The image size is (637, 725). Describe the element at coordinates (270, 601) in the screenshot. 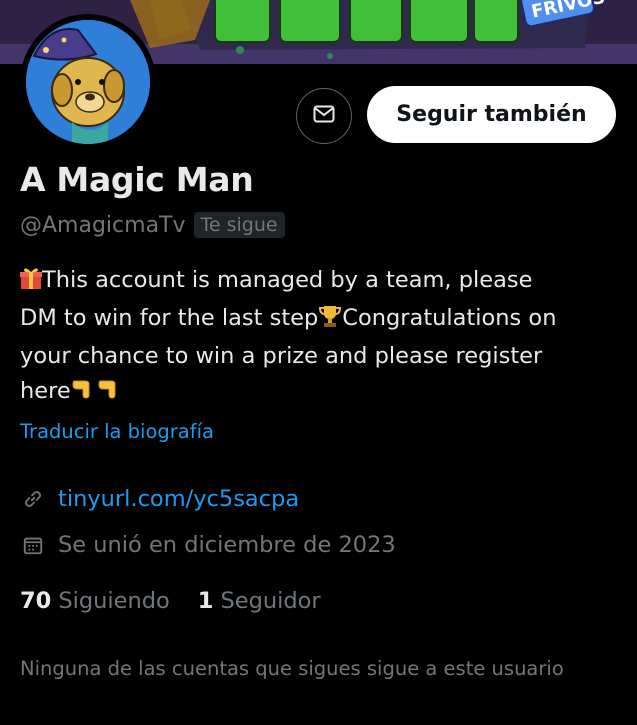

I see `followers-label: Seguidor` at that location.